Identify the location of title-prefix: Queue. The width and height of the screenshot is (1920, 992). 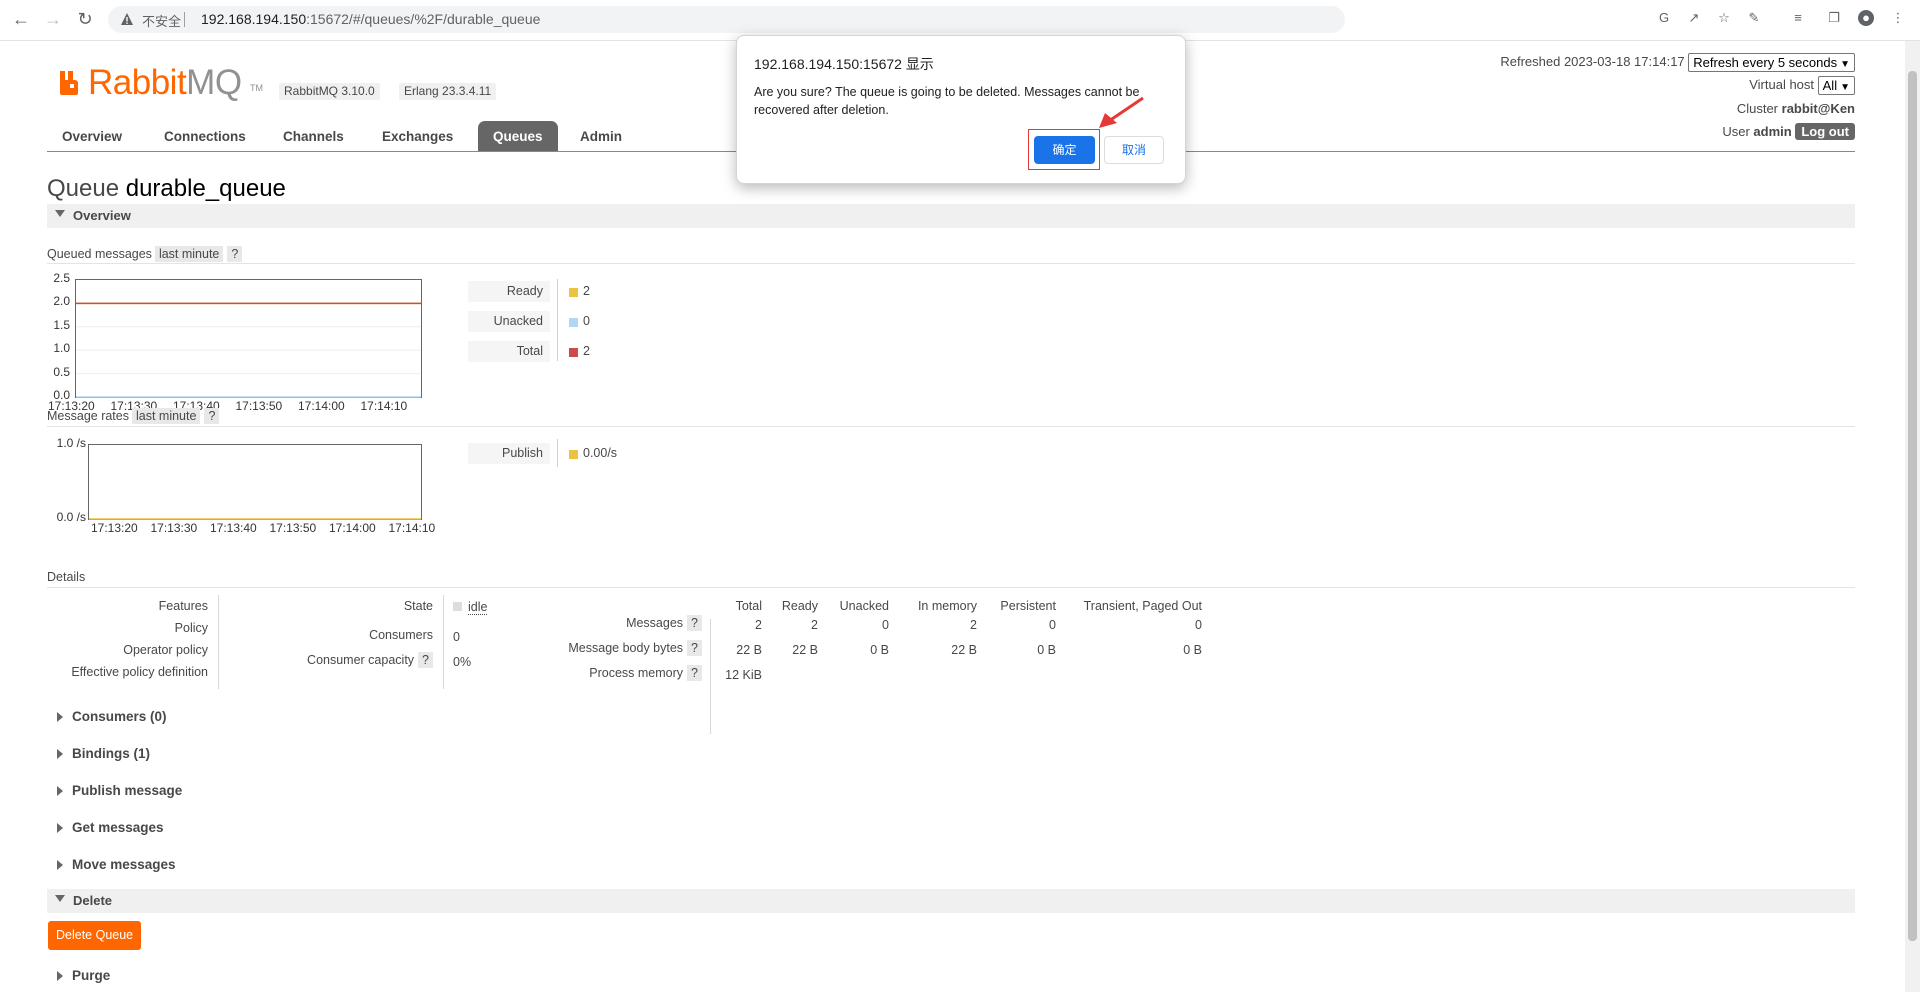
(83, 188).